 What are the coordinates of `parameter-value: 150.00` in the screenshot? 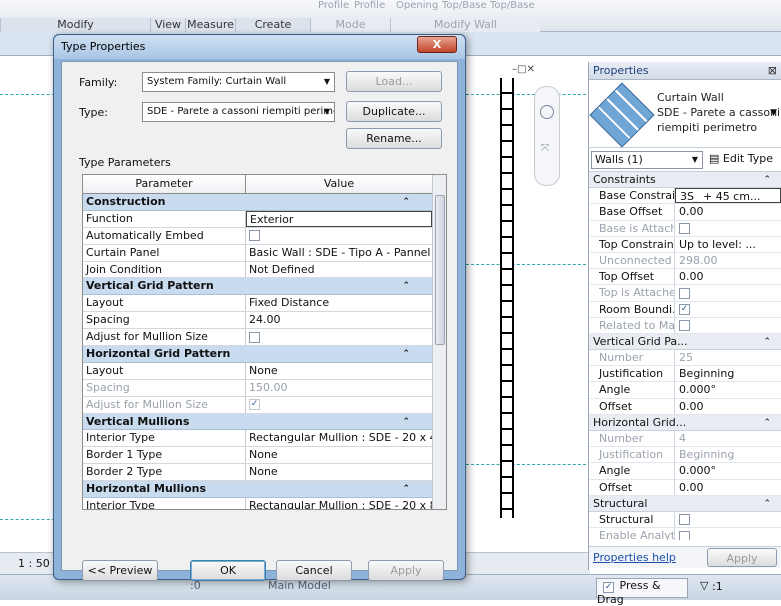 It's located at (339, 388).